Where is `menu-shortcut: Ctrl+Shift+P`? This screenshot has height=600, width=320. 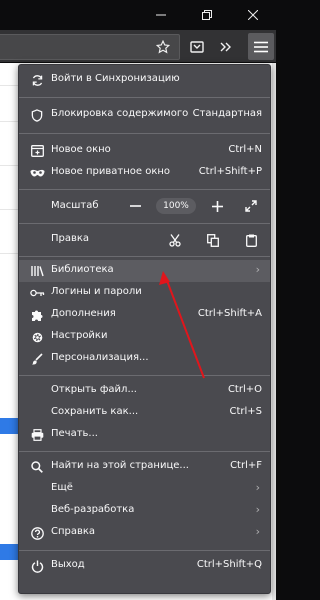
menu-shortcut: Ctrl+Shift+P is located at coordinates (230, 171).